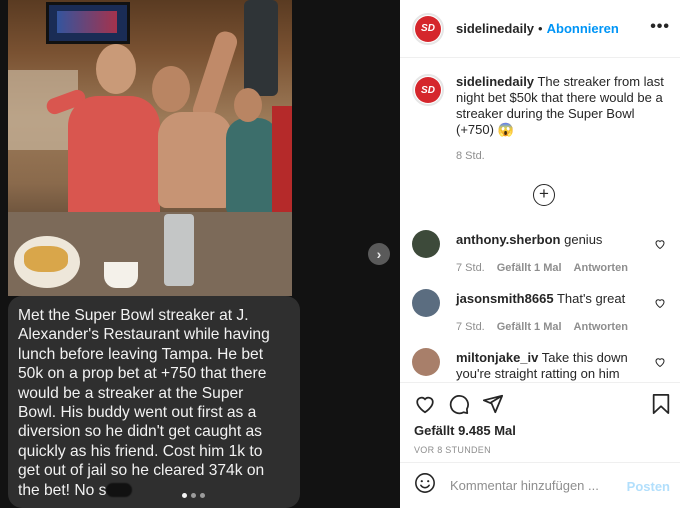 This screenshot has height=508, width=680. I want to click on load-more-comments-button: +, so click(544, 195).